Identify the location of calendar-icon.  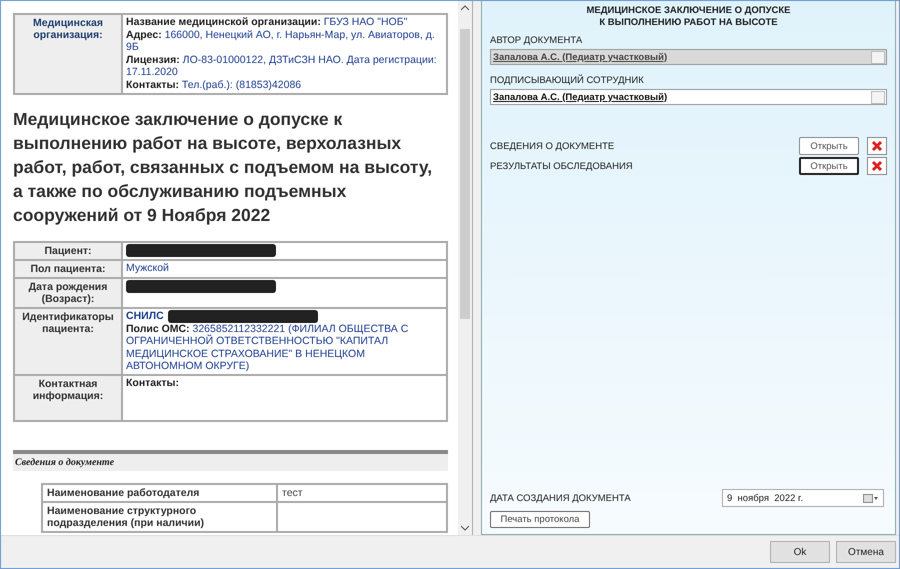
(871, 498).